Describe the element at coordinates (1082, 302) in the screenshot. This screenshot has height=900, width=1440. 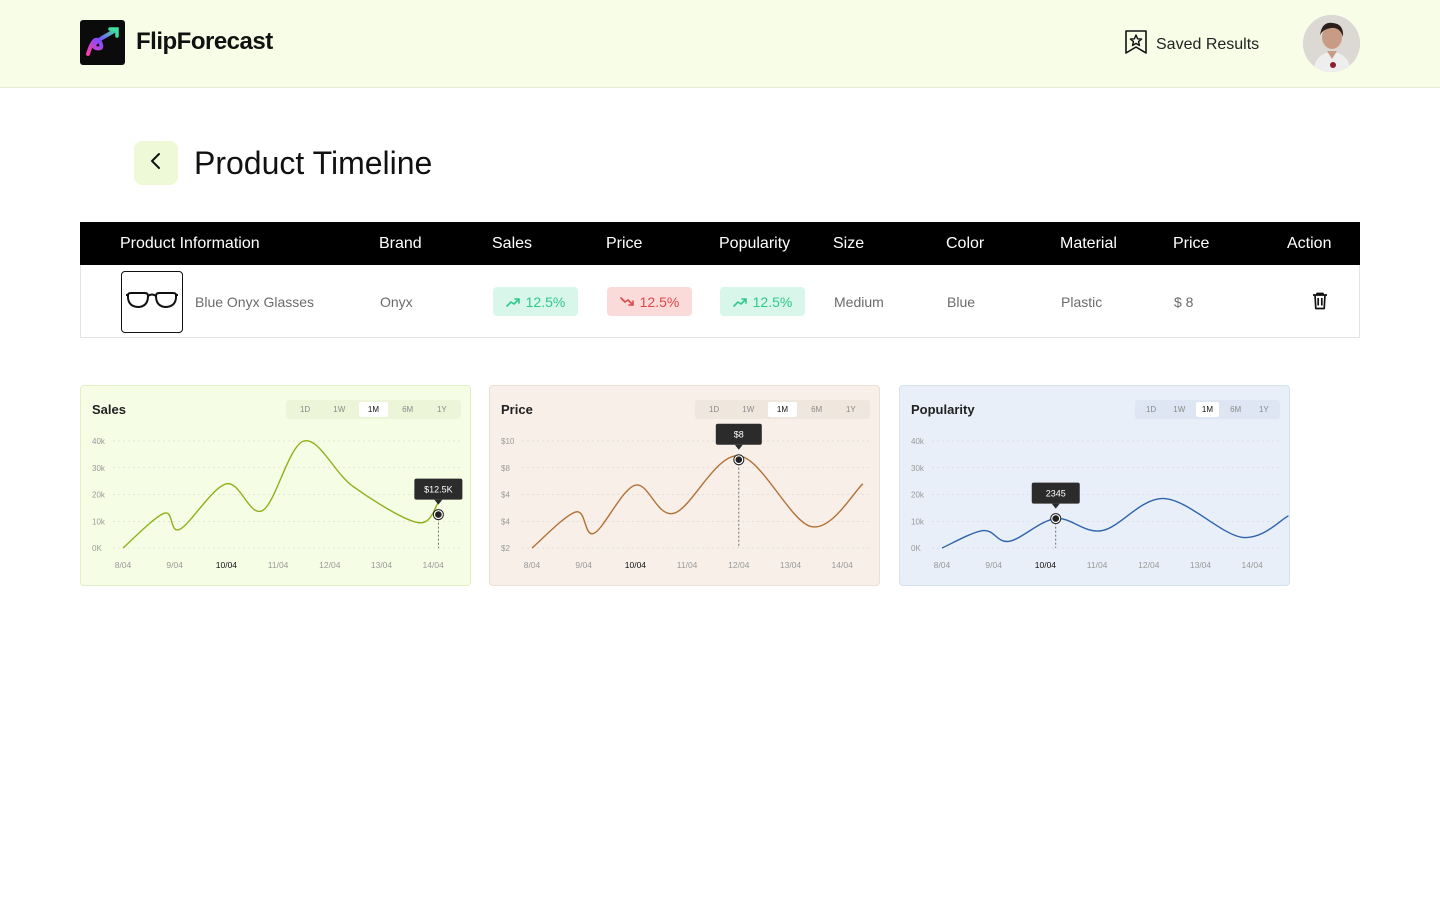
I see `product-material: Plastic` at that location.